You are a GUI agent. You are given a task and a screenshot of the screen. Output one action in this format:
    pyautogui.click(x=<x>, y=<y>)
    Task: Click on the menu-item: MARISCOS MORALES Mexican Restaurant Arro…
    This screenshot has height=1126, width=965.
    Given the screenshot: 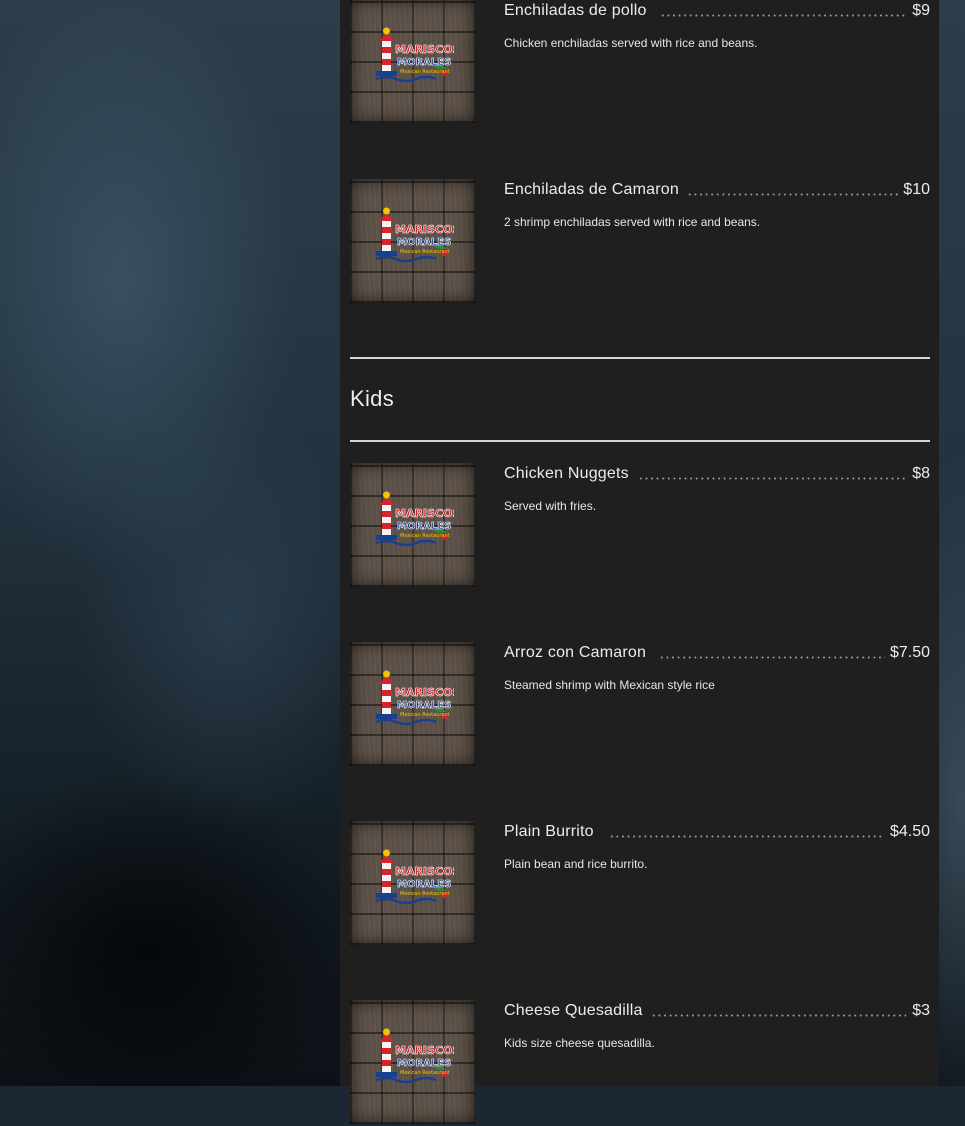 What is the action you would take?
    pyautogui.click(x=640, y=705)
    